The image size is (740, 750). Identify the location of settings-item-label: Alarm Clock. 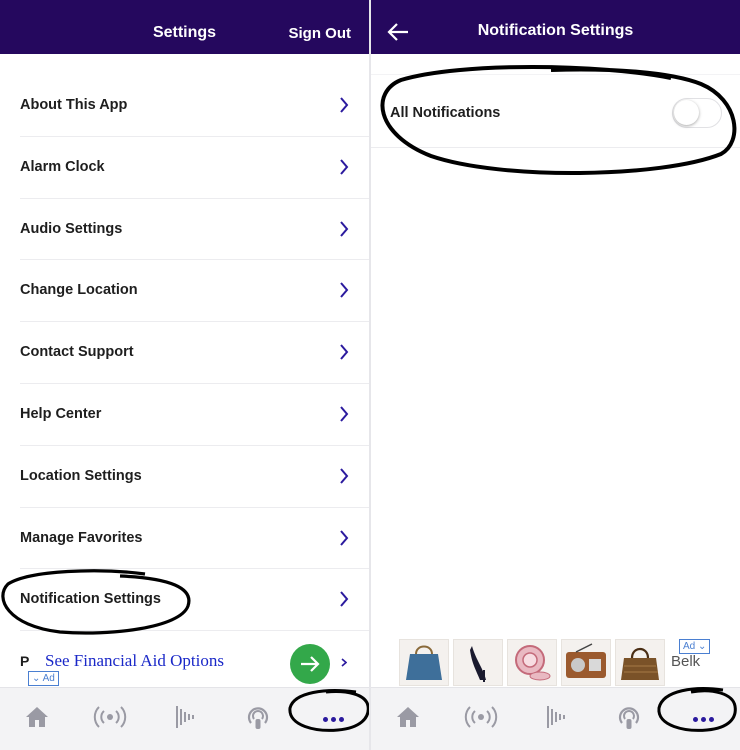
(62, 166).